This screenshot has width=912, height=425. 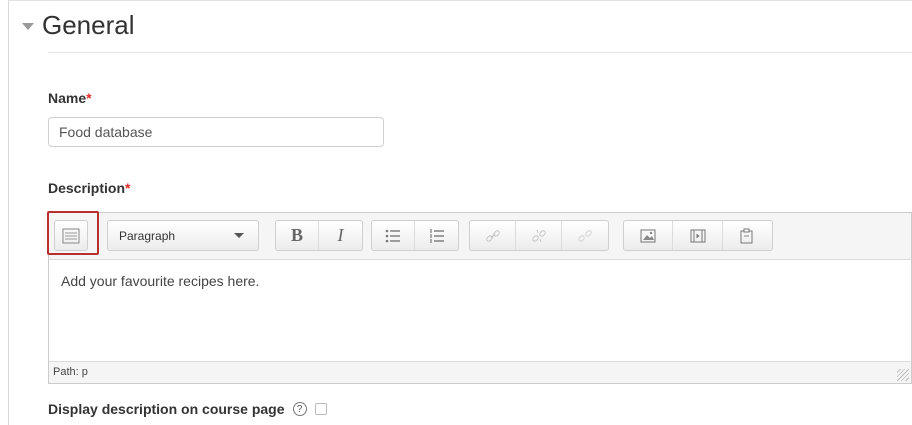 What do you see at coordinates (166, 409) in the screenshot?
I see `display-description-label: Display description on course page` at bounding box center [166, 409].